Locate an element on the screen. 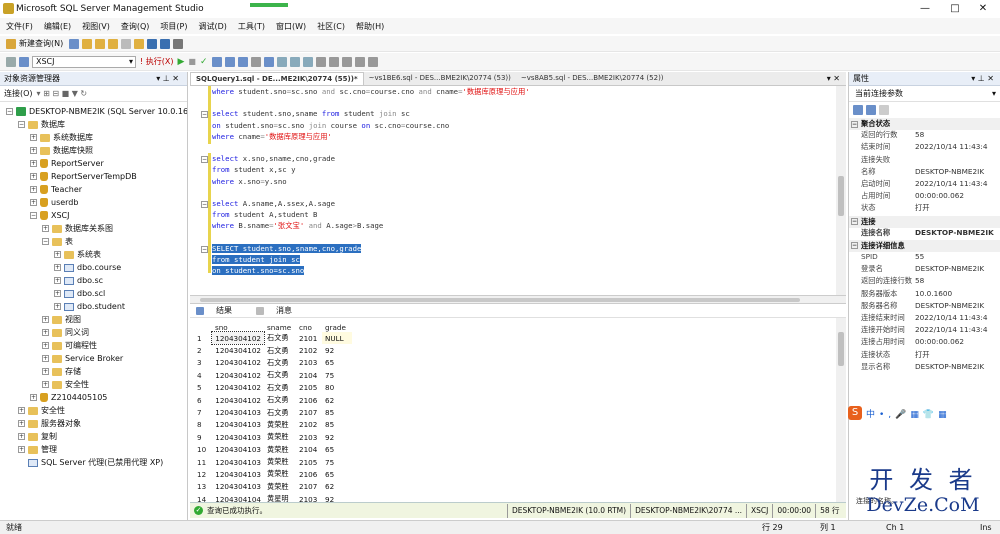 This screenshot has width=1000, height=534. grid-scroll-thumb is located at coordinates (841, 349).